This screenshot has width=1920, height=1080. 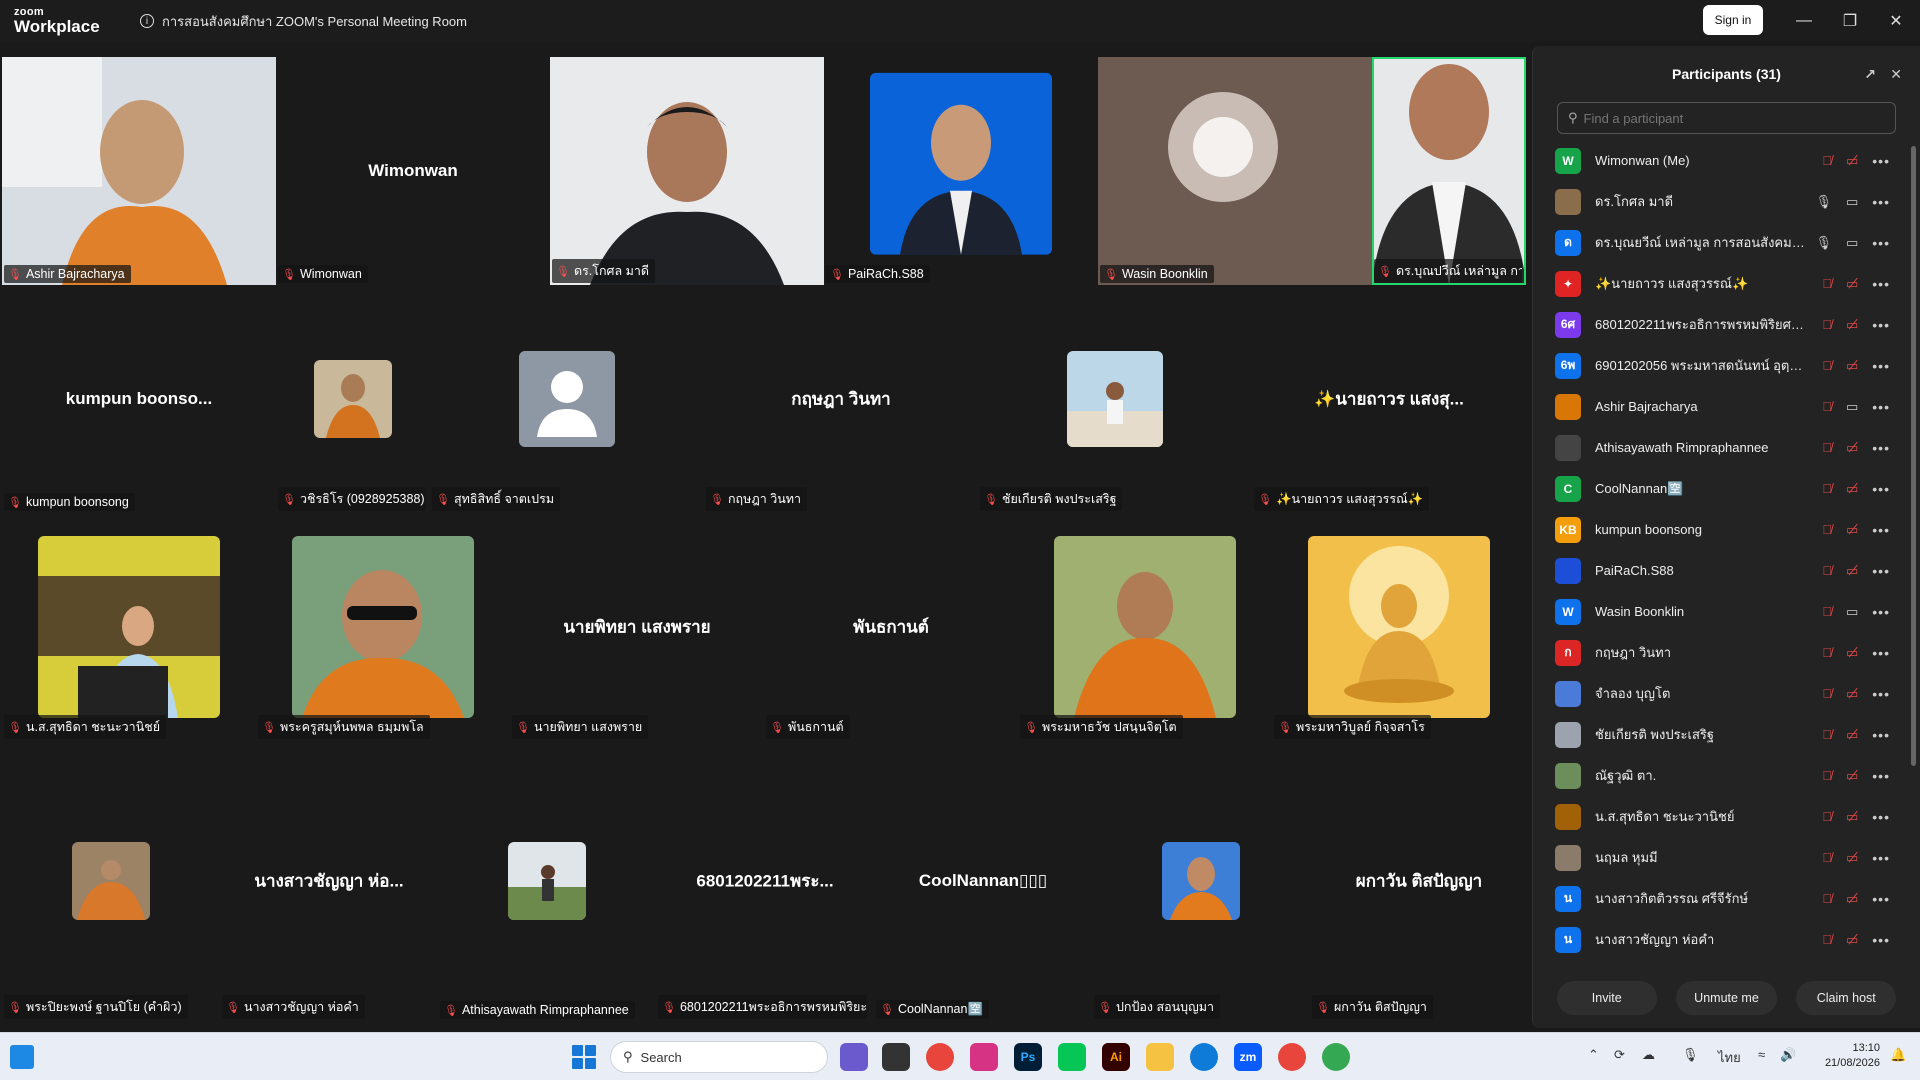 I want to click on participant-row: KB kumpun boonsong 🎙̸ ▭̸ •••, so click(x=1726, y=529).